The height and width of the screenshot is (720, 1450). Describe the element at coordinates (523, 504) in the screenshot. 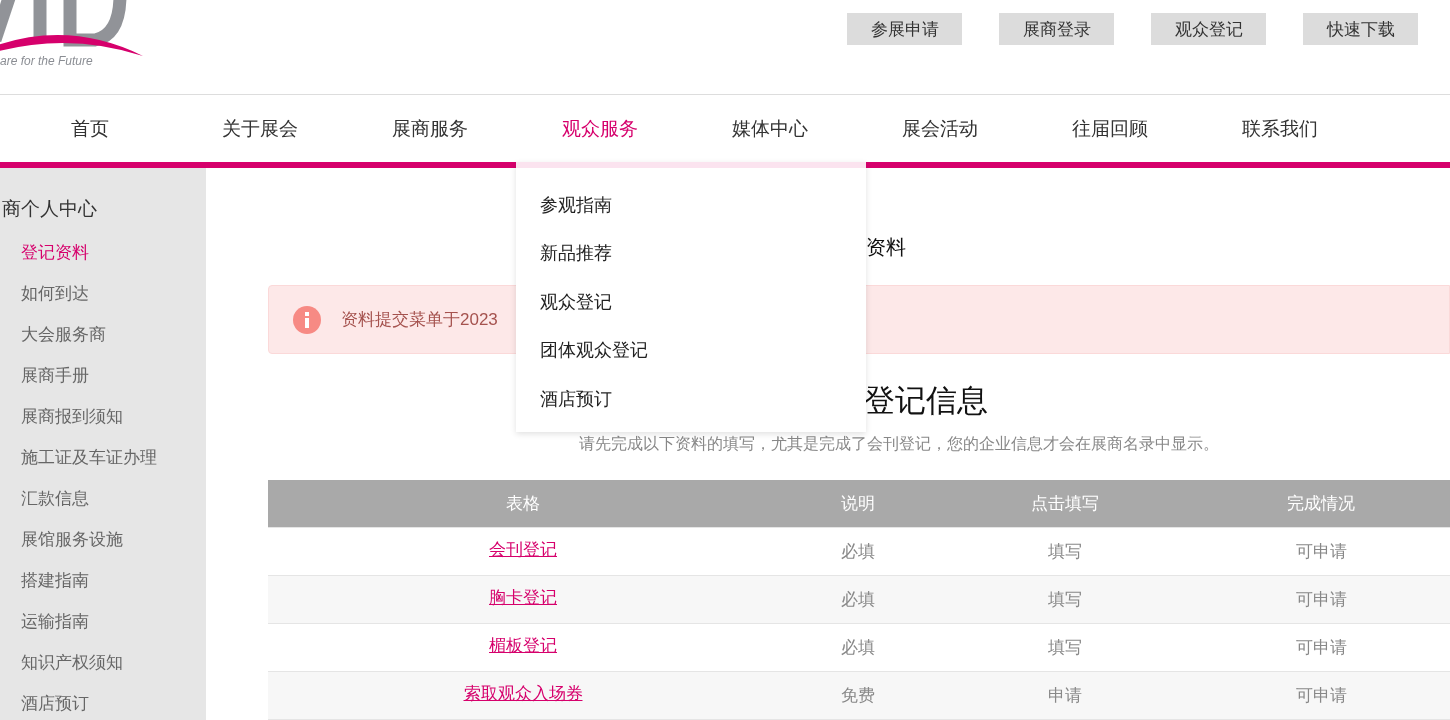

I see `column-header: 表格` at that location.